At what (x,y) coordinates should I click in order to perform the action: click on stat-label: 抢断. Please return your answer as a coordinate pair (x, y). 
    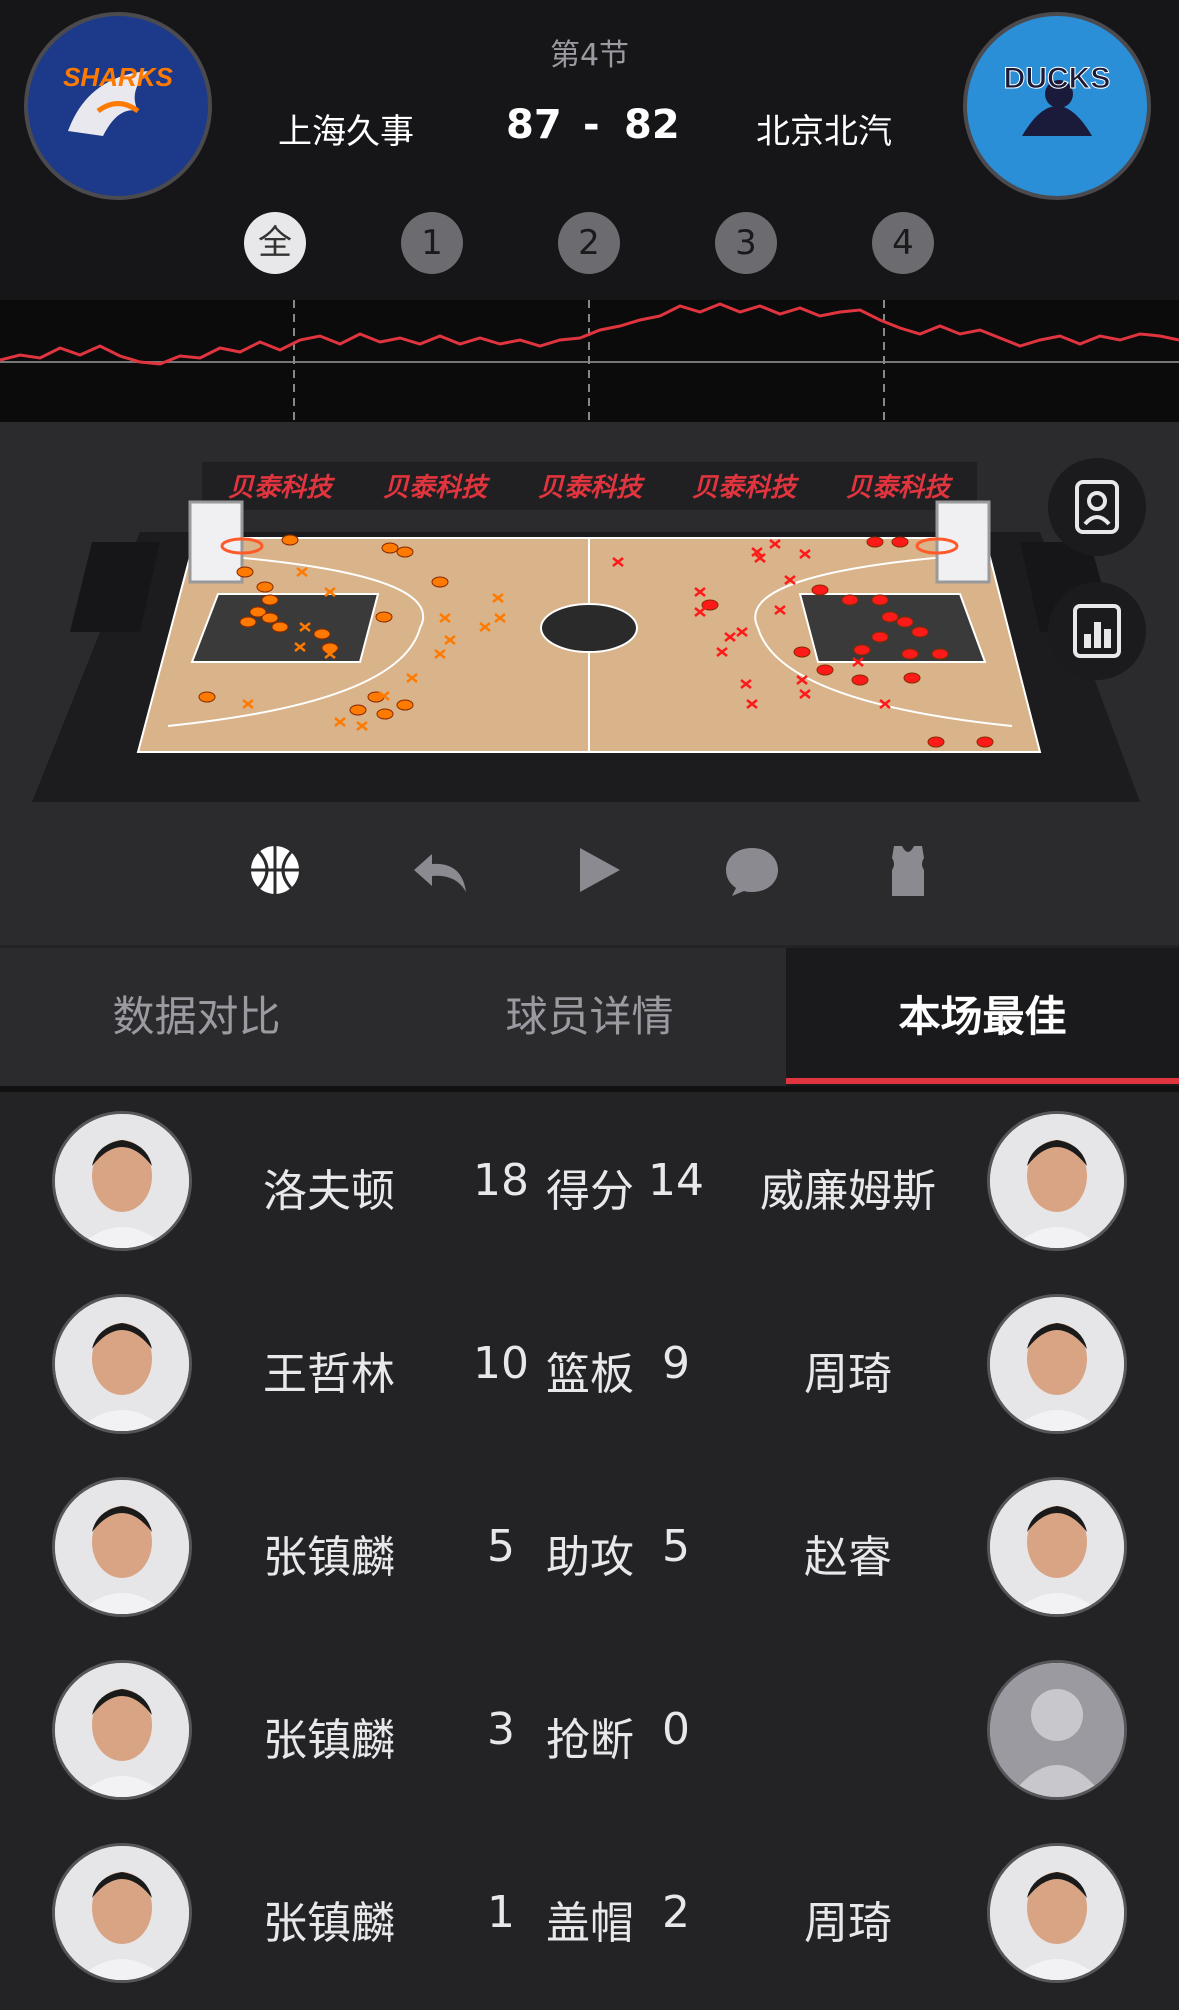
    Looking at the image, I should click on (590, 1740).